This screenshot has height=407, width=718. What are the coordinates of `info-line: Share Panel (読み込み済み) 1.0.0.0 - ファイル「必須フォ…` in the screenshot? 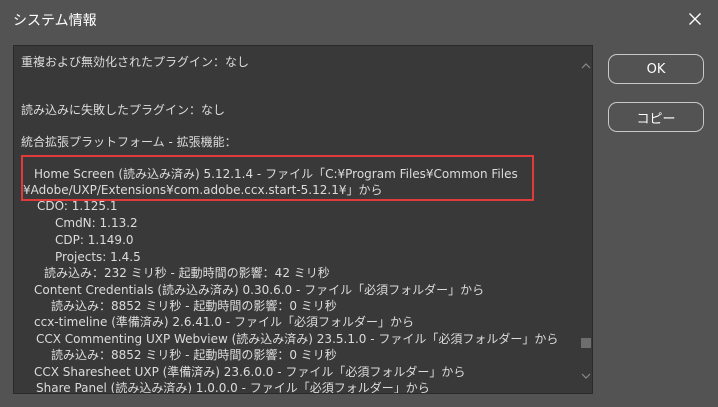 It's located at (233, 387).